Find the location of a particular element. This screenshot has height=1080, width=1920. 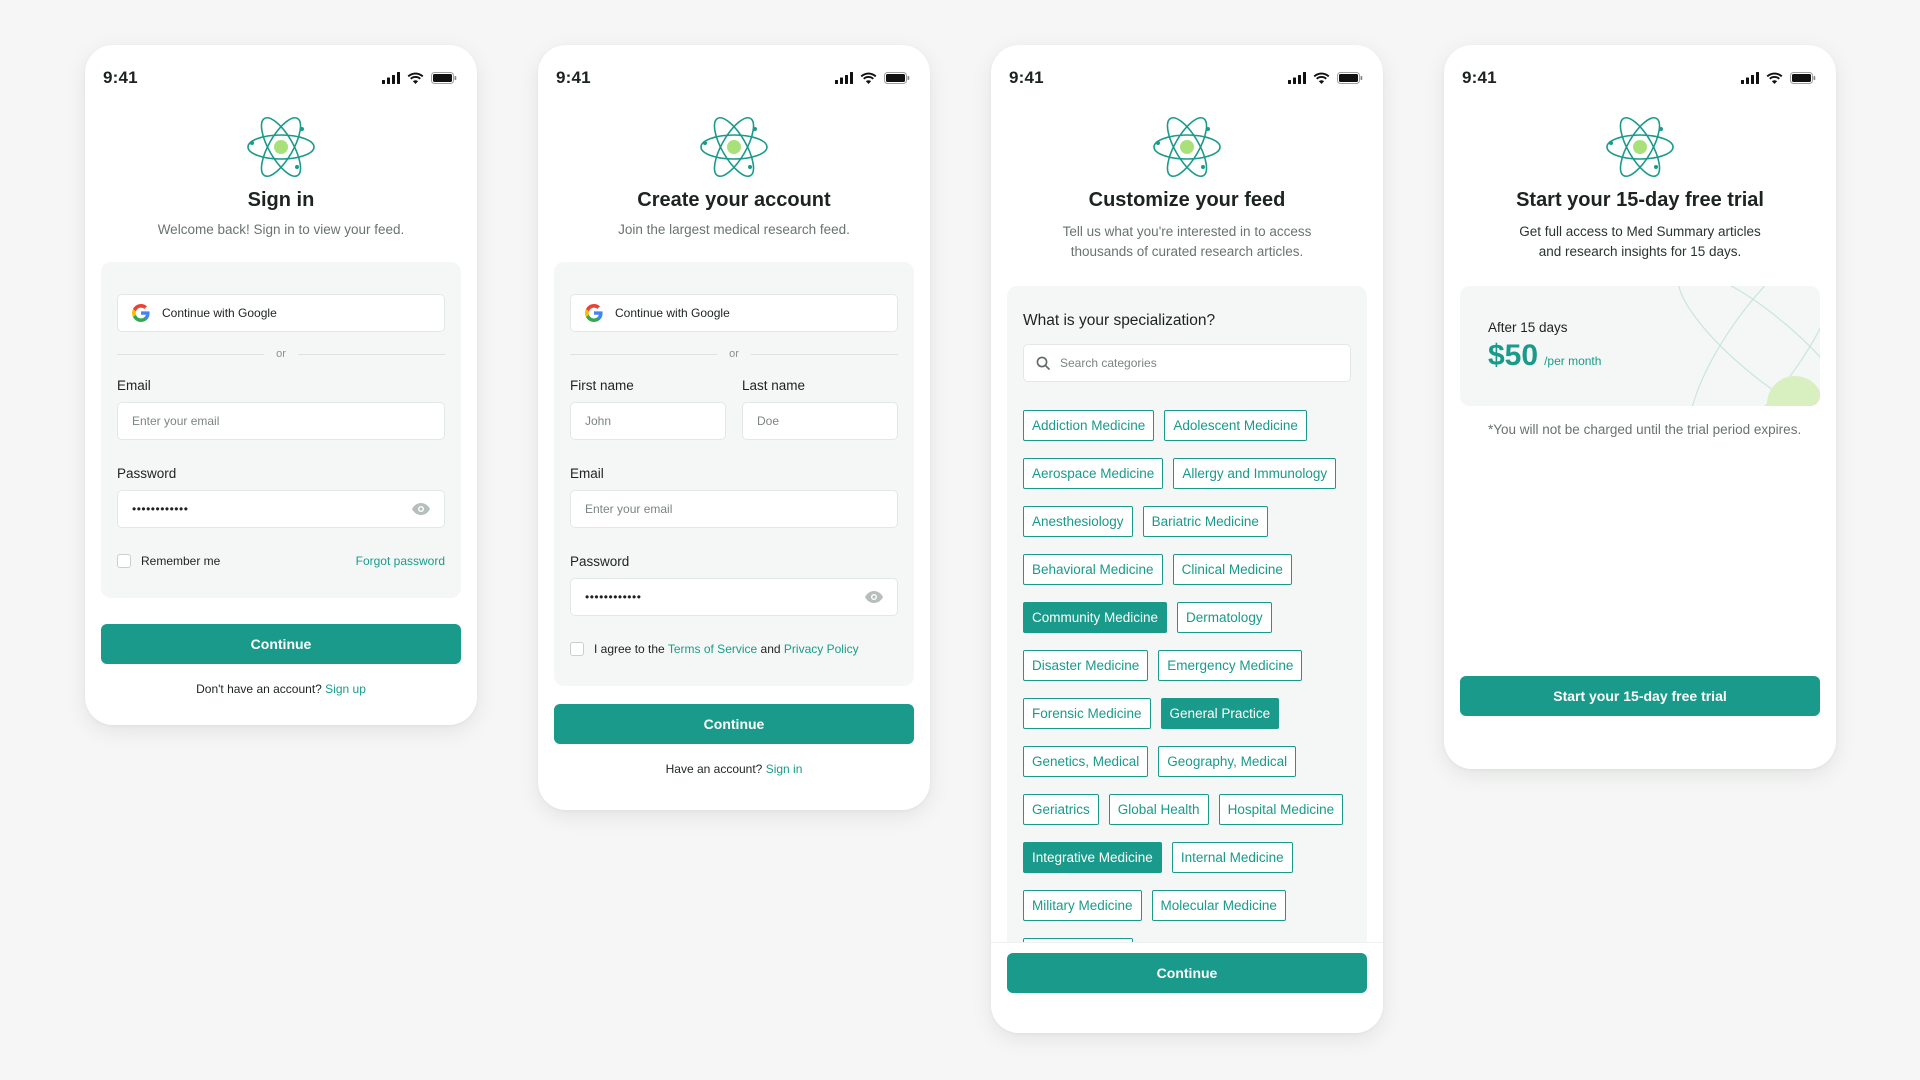

terms-link: Terms of Service is located at coordinates (712, 649).